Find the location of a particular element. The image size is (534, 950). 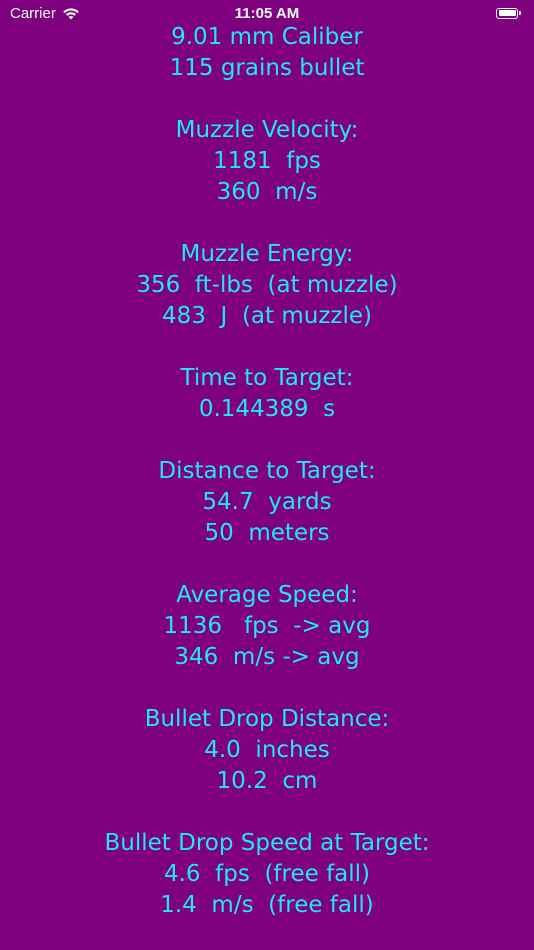

bullet-drop-speed-fps: 4.6 fps (free fall) is located at coordinates (267, 874).